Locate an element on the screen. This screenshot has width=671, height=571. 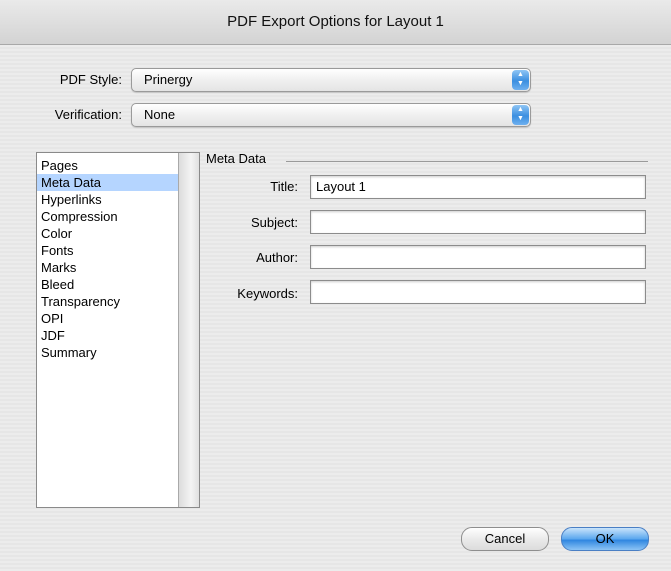
sidebar-item-color: Color is located at coordinates (118, 233).